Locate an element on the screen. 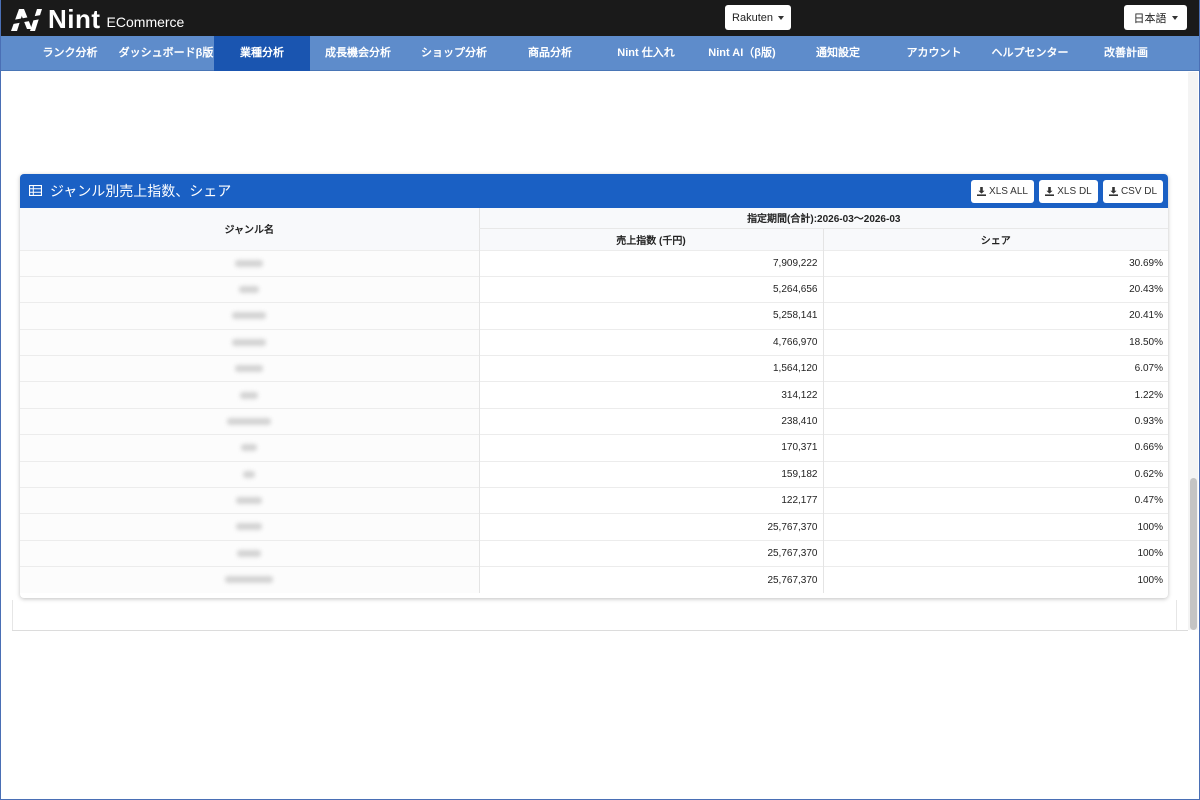  logo-subtitle: ECommerce is located at coordinates (145, 22).